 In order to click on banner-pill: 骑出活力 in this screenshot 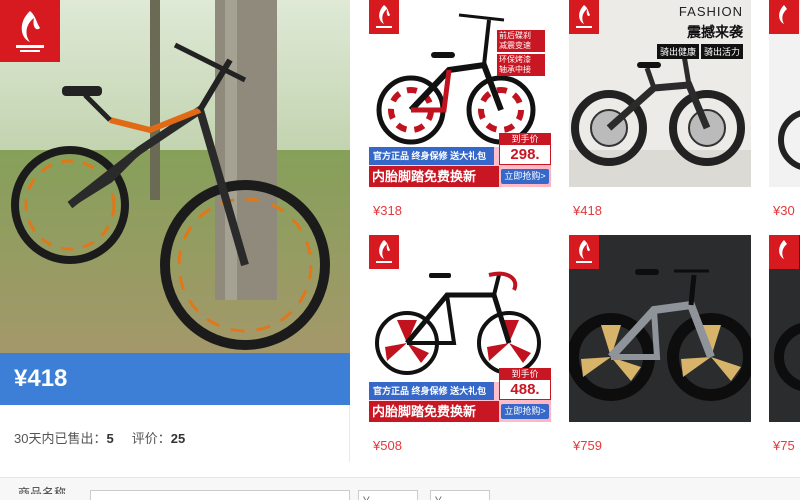, I will do `click(721, 51)`.